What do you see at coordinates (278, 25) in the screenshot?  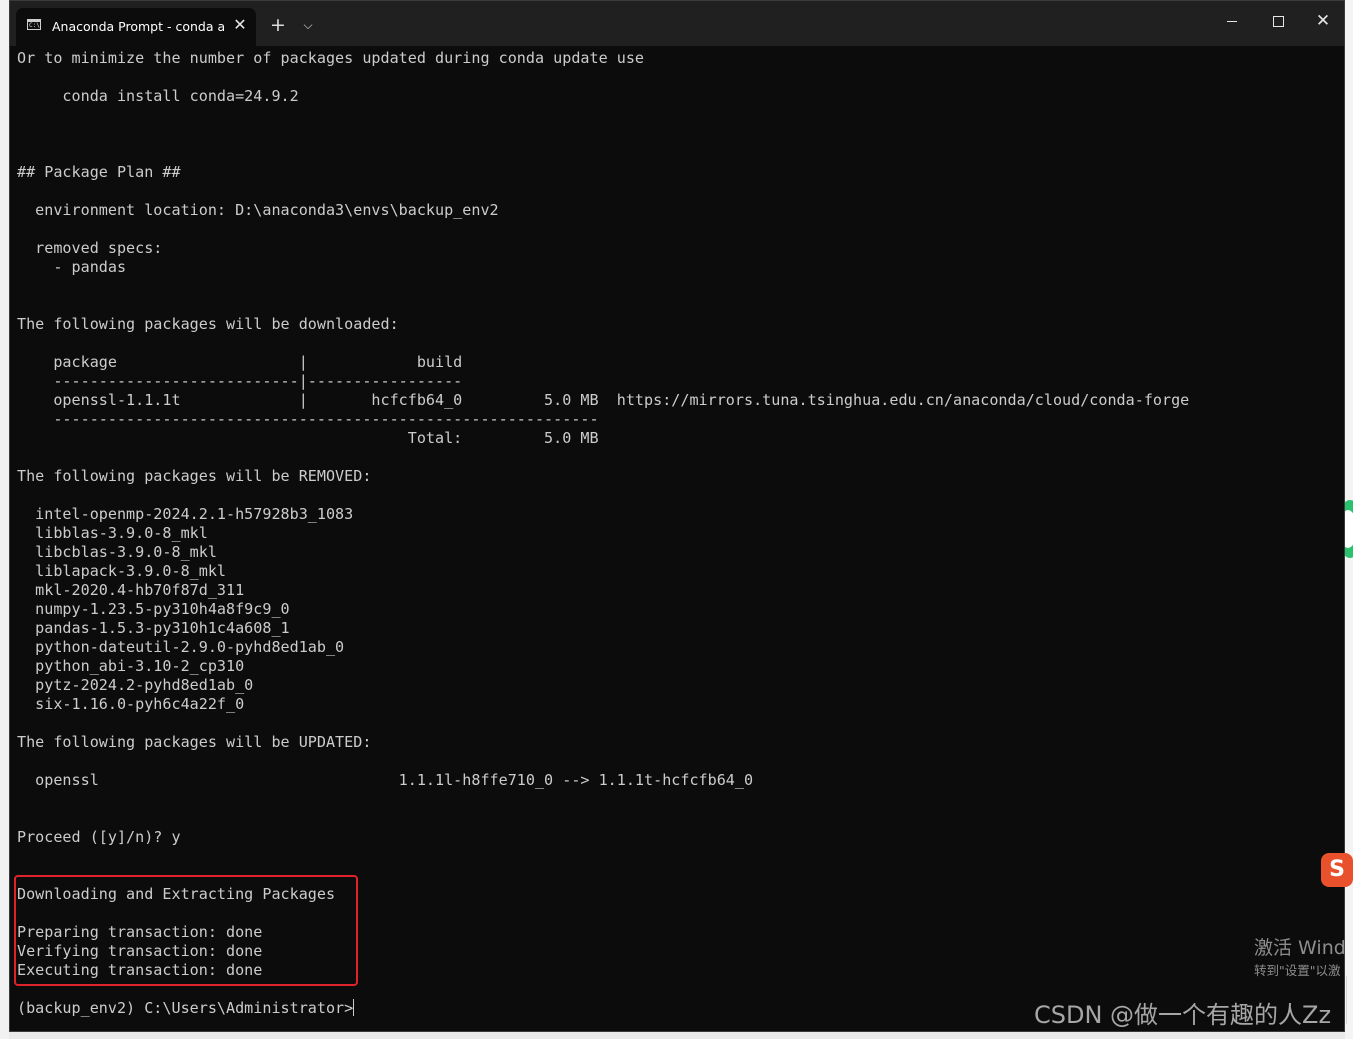 I see `new-tab-button: +` at bounding box center [278, 25].